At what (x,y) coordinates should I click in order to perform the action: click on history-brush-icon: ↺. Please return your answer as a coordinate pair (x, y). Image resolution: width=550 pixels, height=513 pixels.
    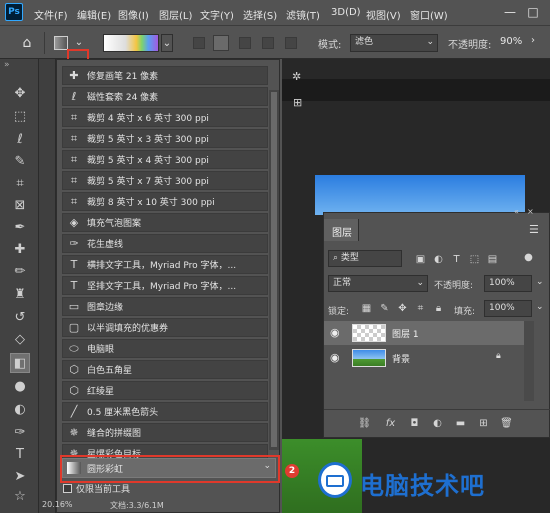
    Looking at the image, I should click on (20, 318).